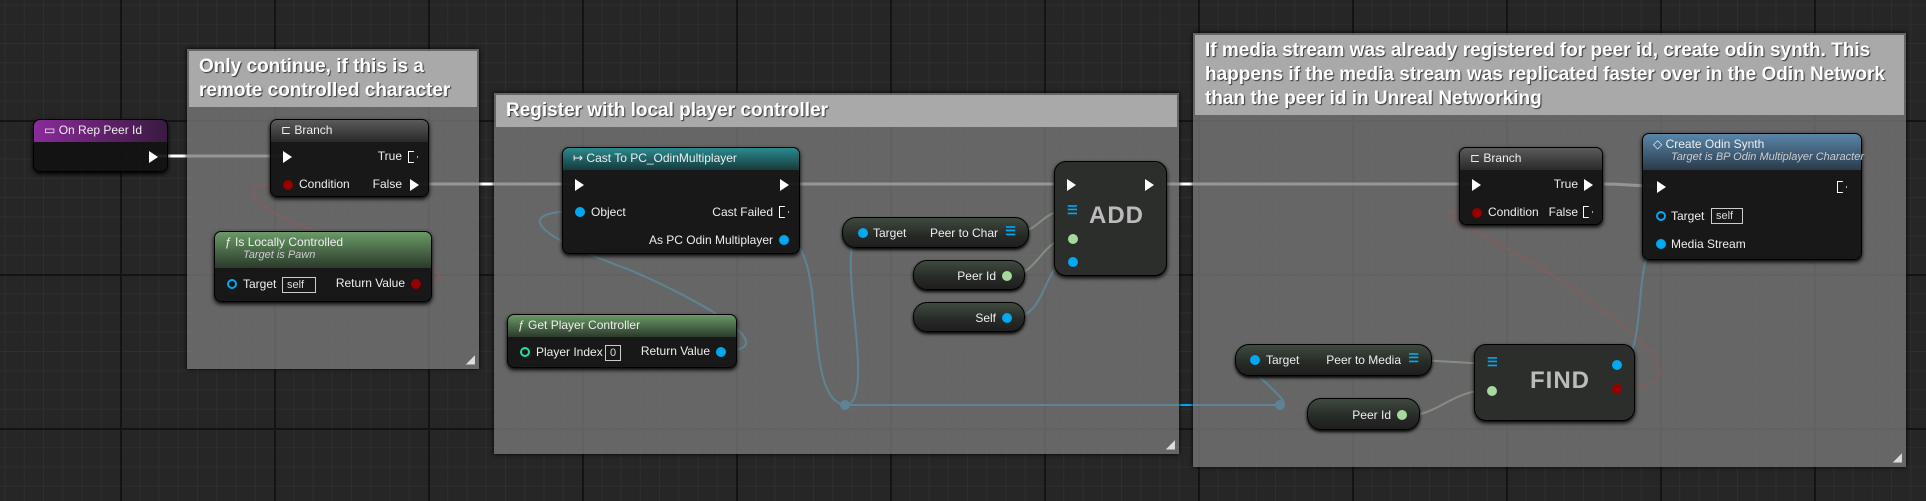 Image resolution: width=1926 pixels, height=501 pixels. What do you see at coordinates (100, 130) in the screenshot?
I see `node-title: On Rep Peer Id` at bounding box center [100, 130].